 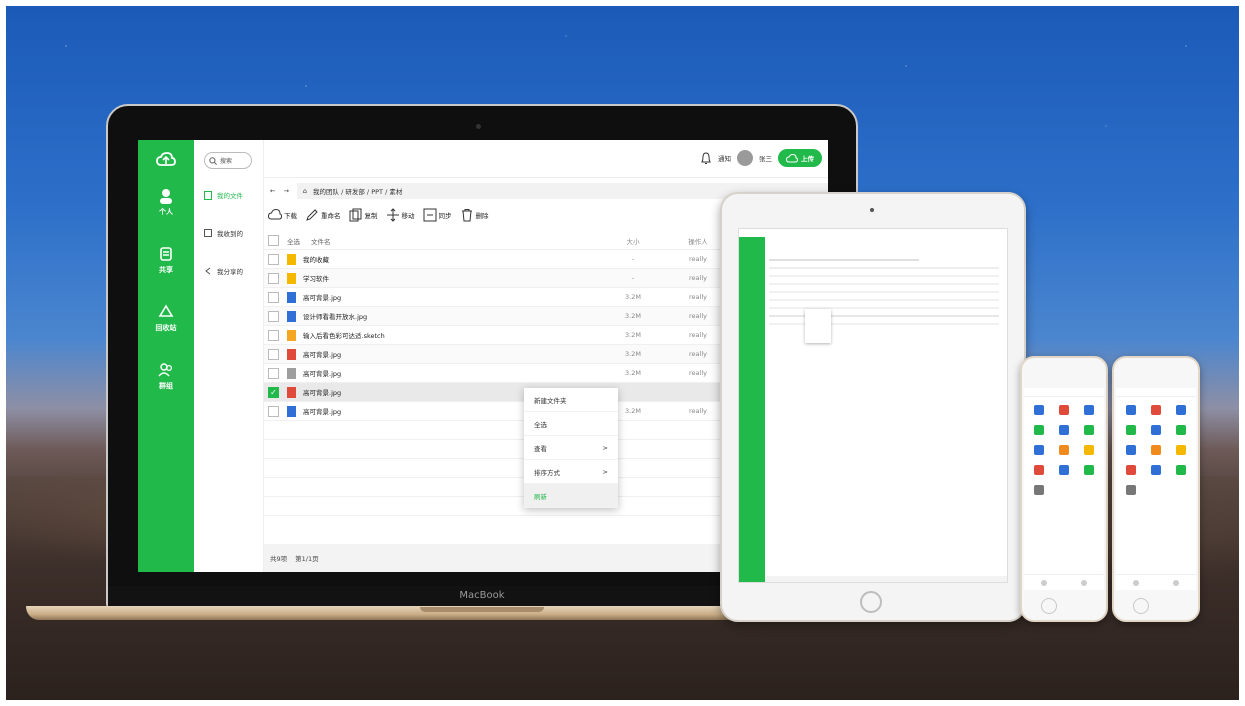 I want to click on tablet-home-button, so click(x=871, y=602).